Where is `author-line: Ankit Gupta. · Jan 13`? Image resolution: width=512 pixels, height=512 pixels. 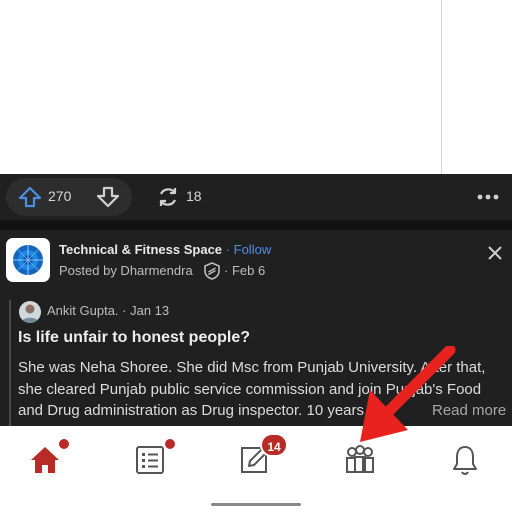
author-line: Ankit Gupta. · Jan 13 is located at coordinates (108, 310).